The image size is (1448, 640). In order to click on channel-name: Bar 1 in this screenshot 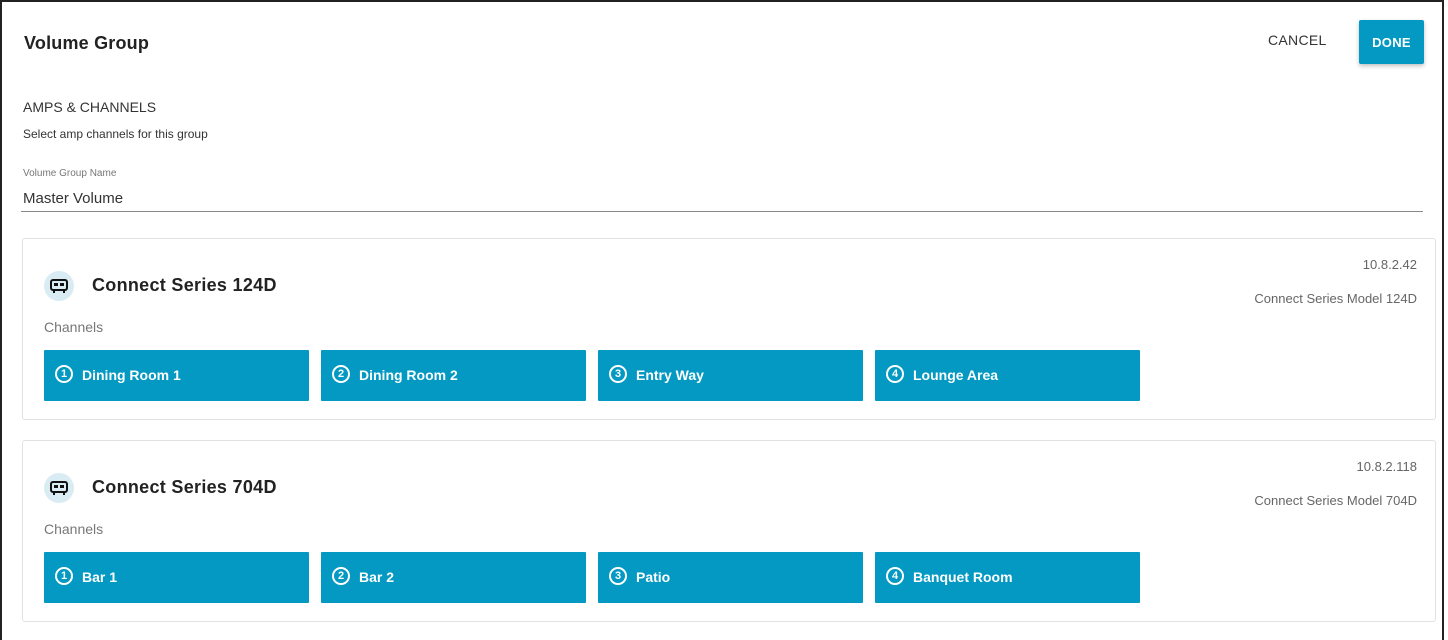, I will do `click(100, 577)`.